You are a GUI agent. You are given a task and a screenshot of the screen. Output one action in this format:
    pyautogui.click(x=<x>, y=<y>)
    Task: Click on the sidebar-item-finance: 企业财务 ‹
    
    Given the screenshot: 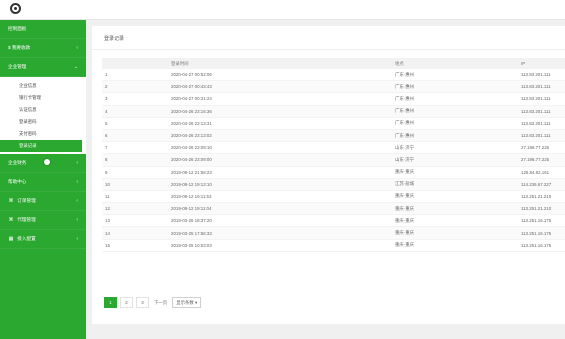 What is the action you would take?
    pyautogui.click(x=43, y=163)
    